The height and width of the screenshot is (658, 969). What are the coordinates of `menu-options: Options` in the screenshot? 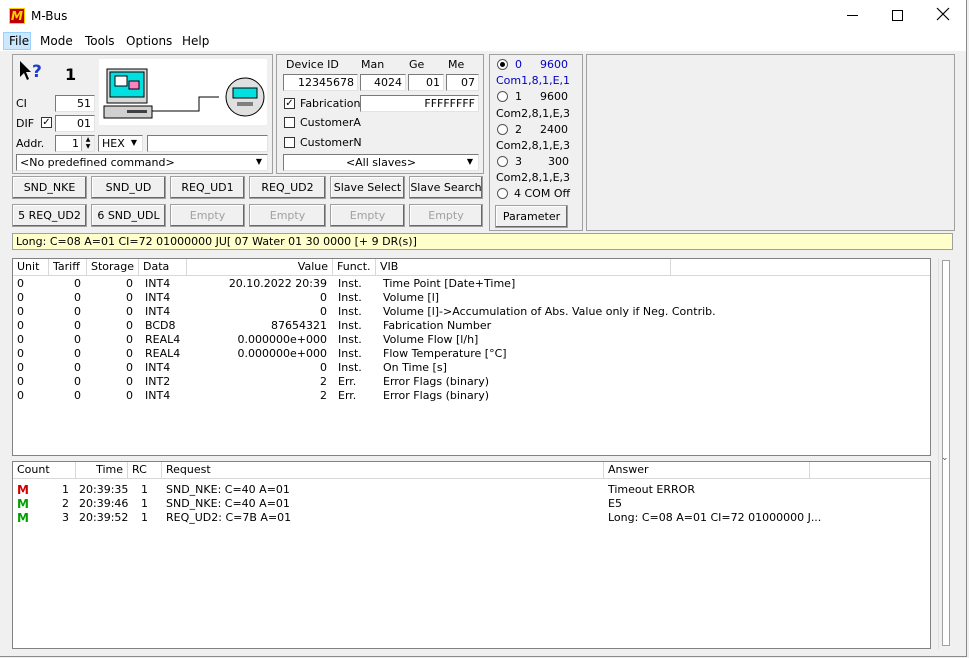 It's located at (149, 41).